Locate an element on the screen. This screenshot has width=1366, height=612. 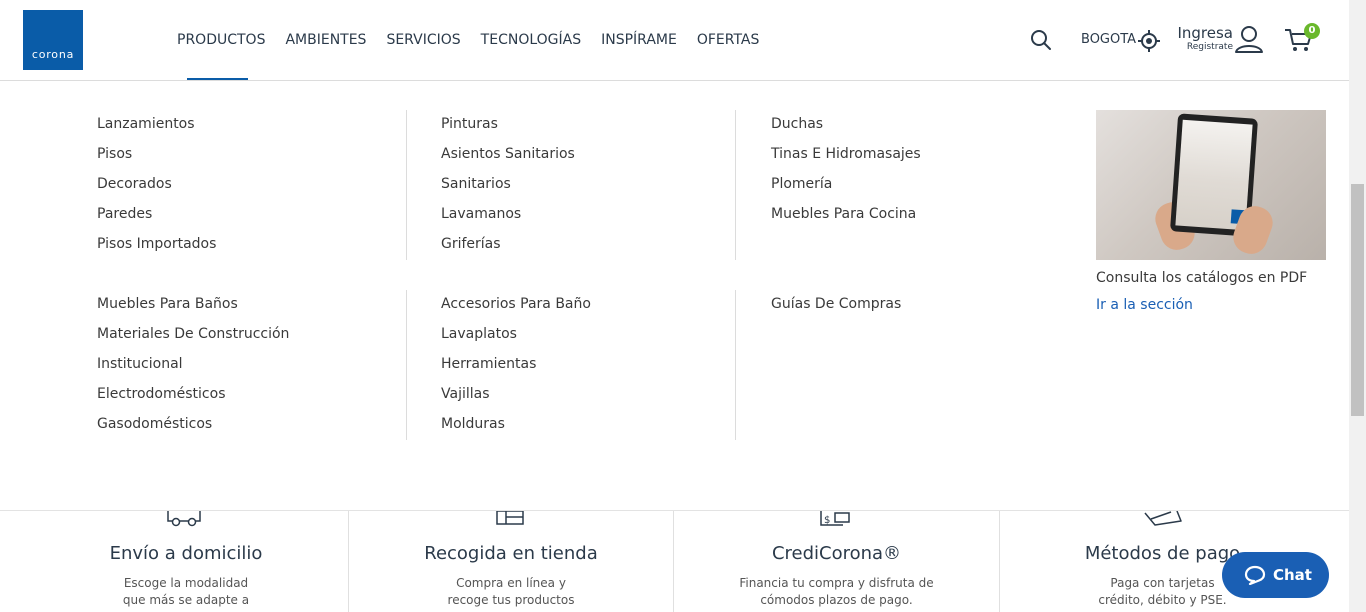
logo-text: corona is located at coordinates (53, 54).